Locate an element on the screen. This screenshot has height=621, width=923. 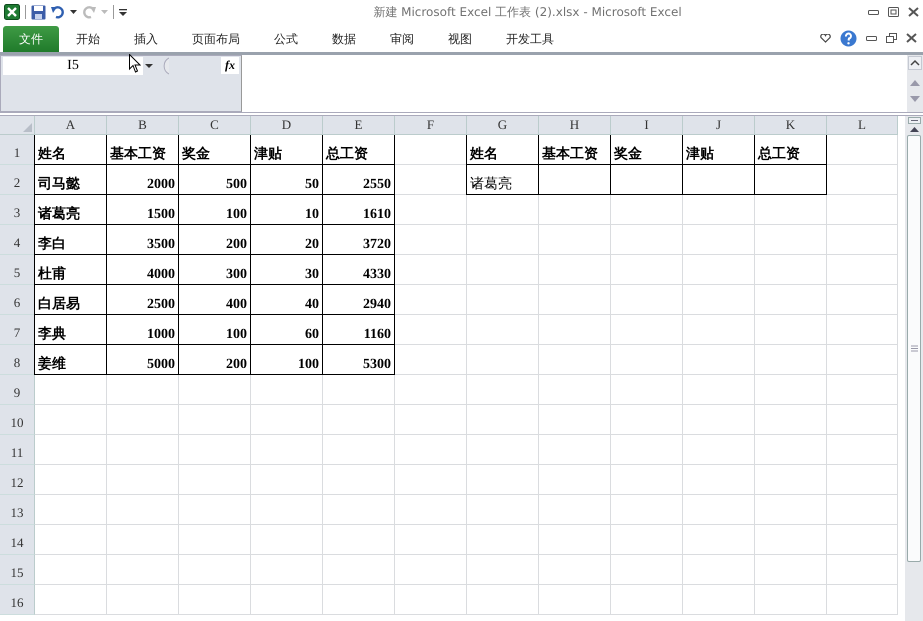
row-header: 3 is located at coordinates (17, 210).